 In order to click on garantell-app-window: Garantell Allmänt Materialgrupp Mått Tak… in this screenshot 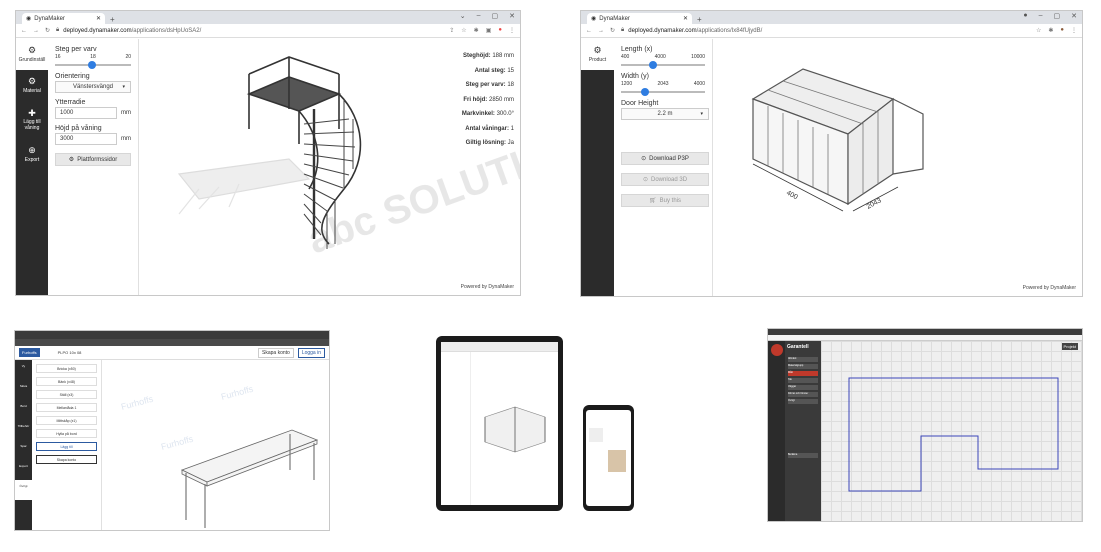, I will do `click(925, 425)`.